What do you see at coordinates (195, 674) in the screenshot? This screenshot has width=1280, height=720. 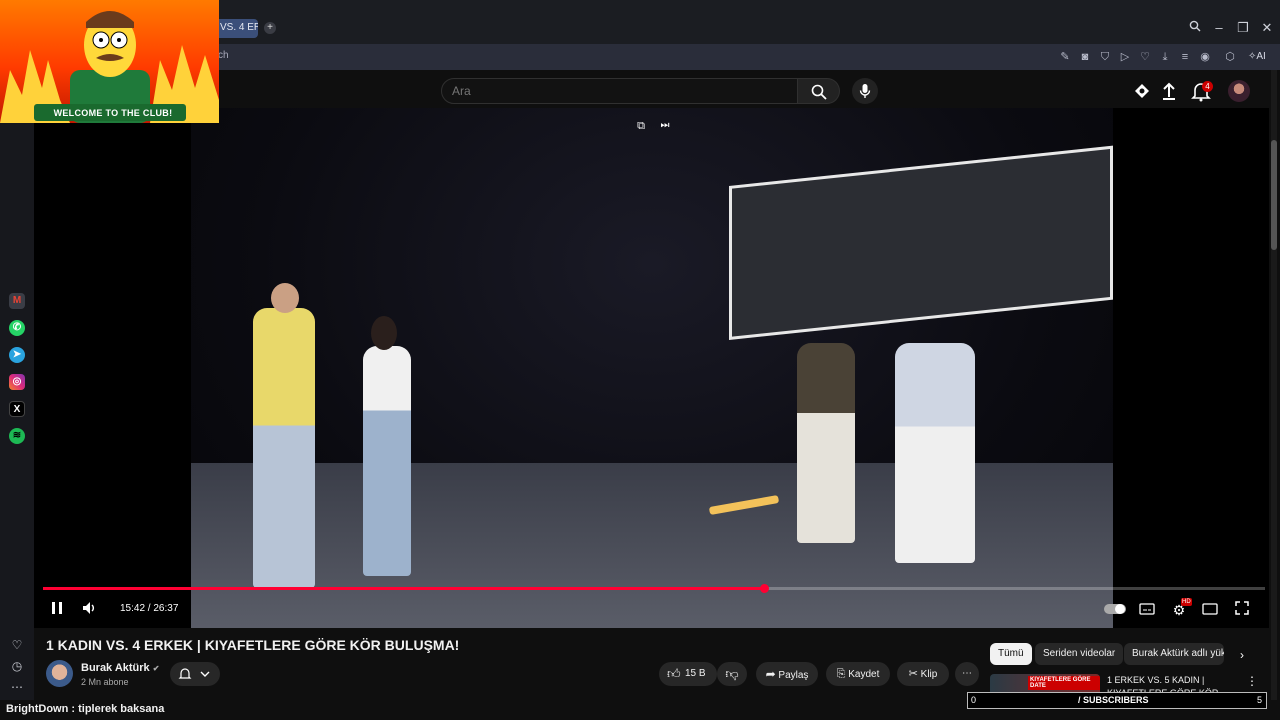 I see `subscribe-bell-button` at bounding box center [195, 674].